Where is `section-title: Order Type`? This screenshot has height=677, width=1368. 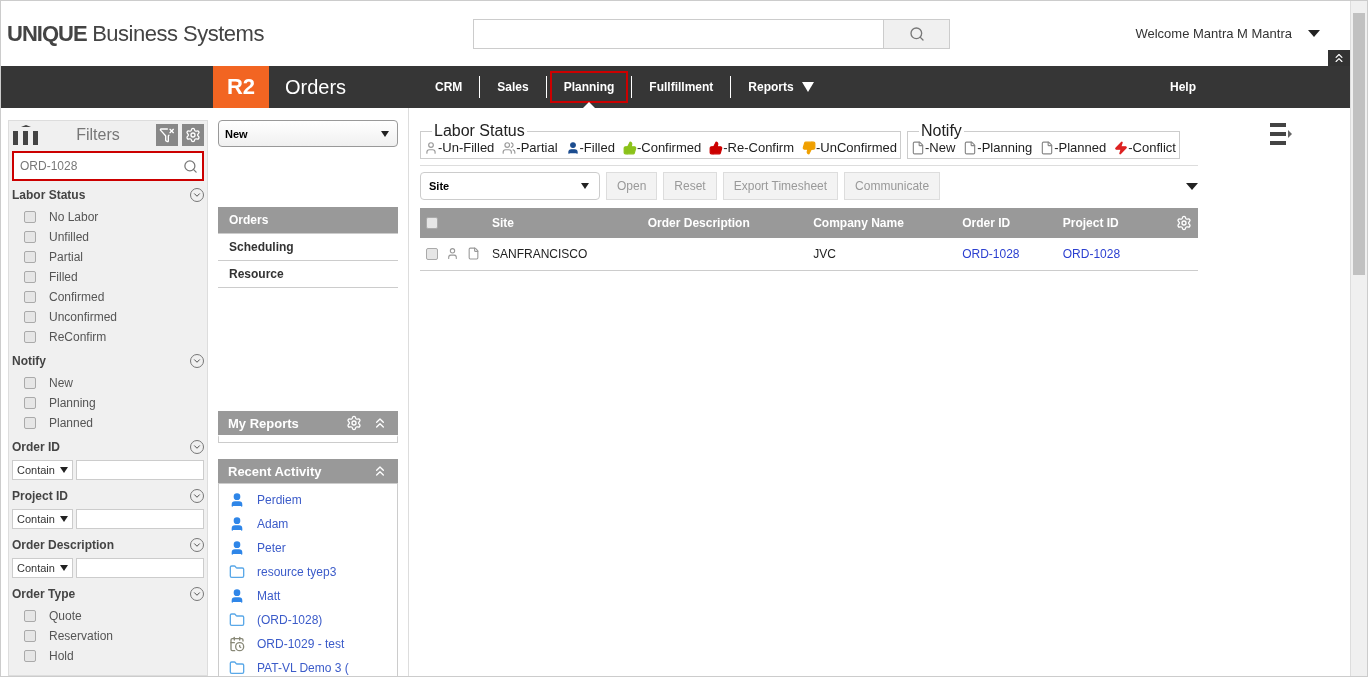 section-title: Order Type is located at coordinates (44, 594).